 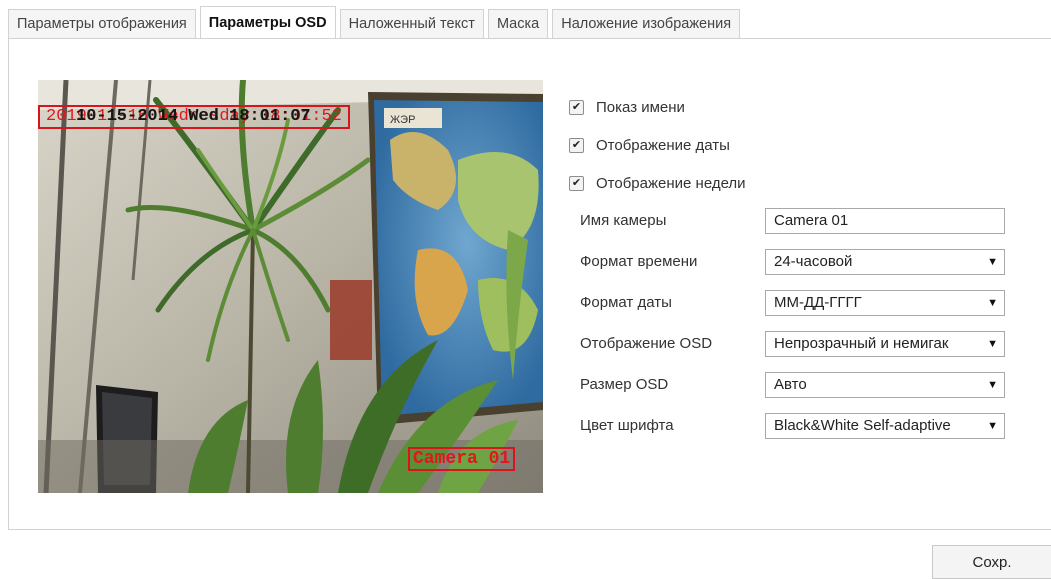 What do you see at coordinates (626, 302) in the screenshot?
I see `date-format-label: Формат даты` at bounding box center [626, 302].